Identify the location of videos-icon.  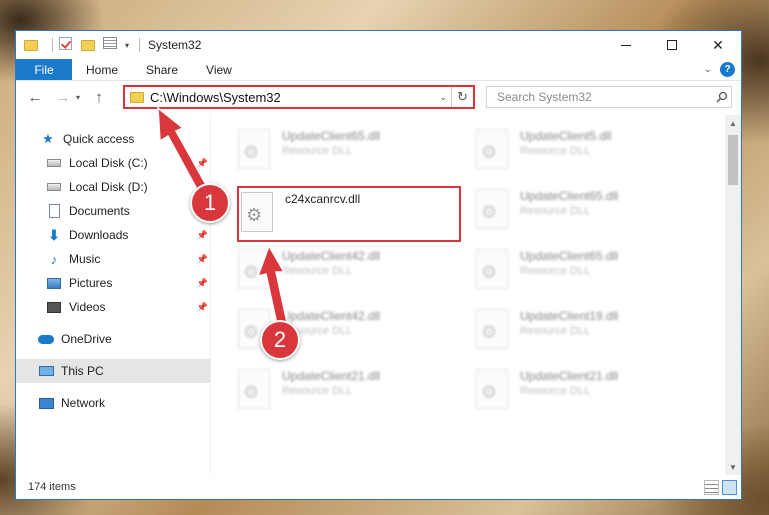
(54, 307).